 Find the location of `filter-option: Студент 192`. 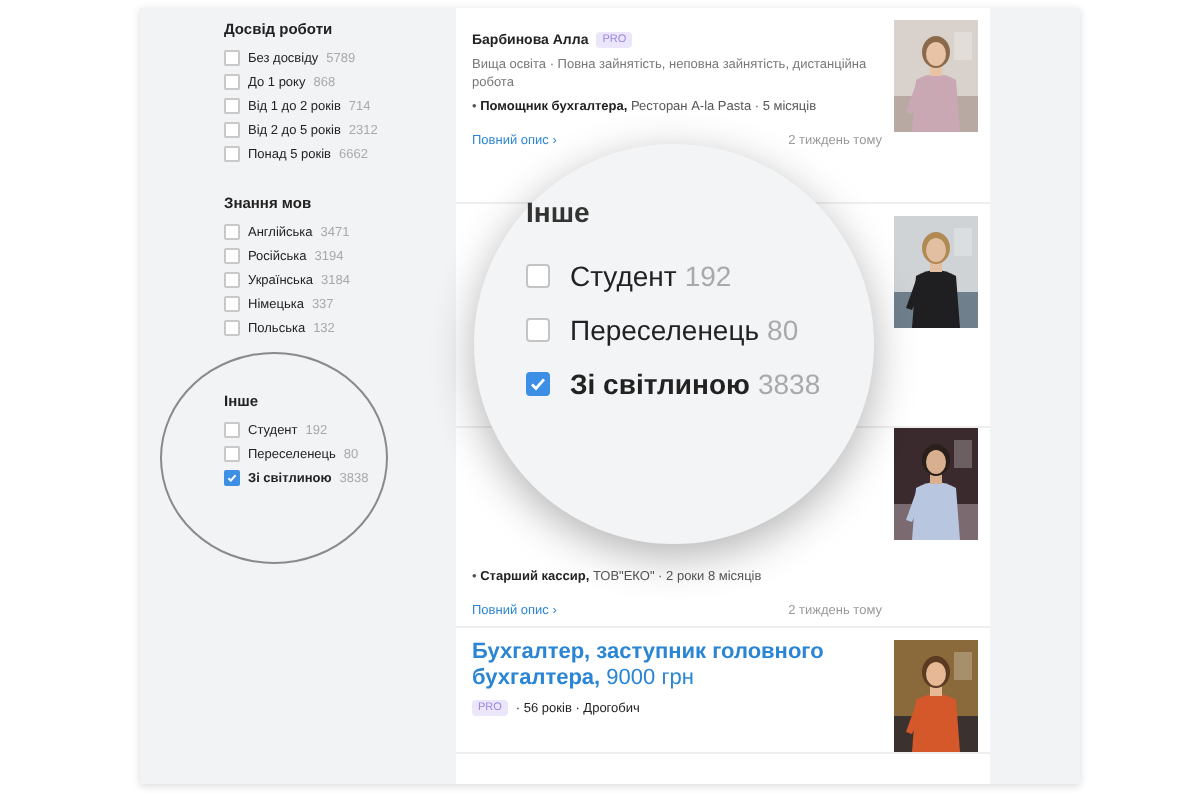

filter-option: Студент 192 is located at coordinates (700, 275).